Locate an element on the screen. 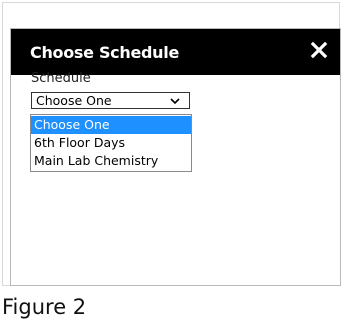 This screenshot has height=326, width=343. option-main-lab-chemistry: Main Lab Chemistry is located at coordinates (111, 161).